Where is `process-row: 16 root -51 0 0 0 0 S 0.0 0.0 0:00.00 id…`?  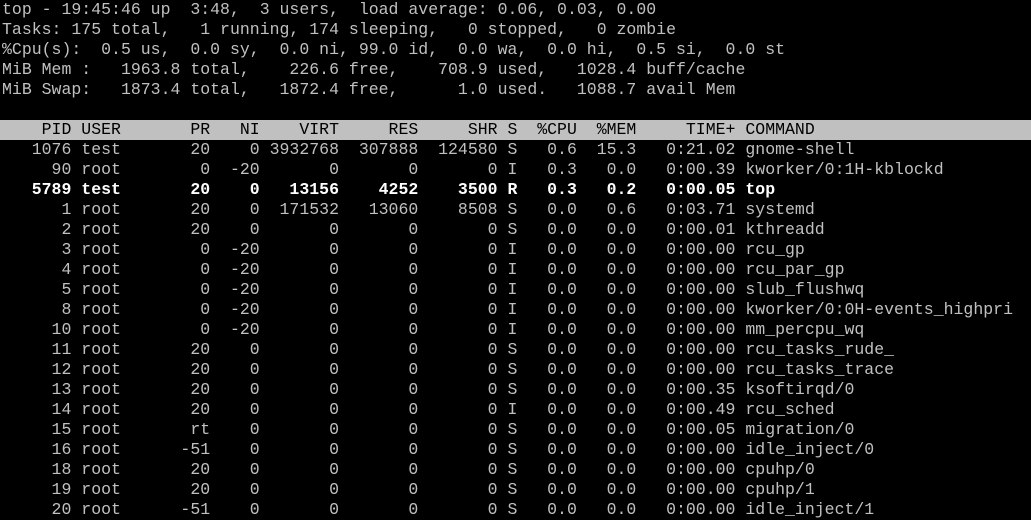
process-row: 16 root -51 0 0 0 0 S 0.0 0.0 0:00.00 id… is located at coordinates (438, 449).